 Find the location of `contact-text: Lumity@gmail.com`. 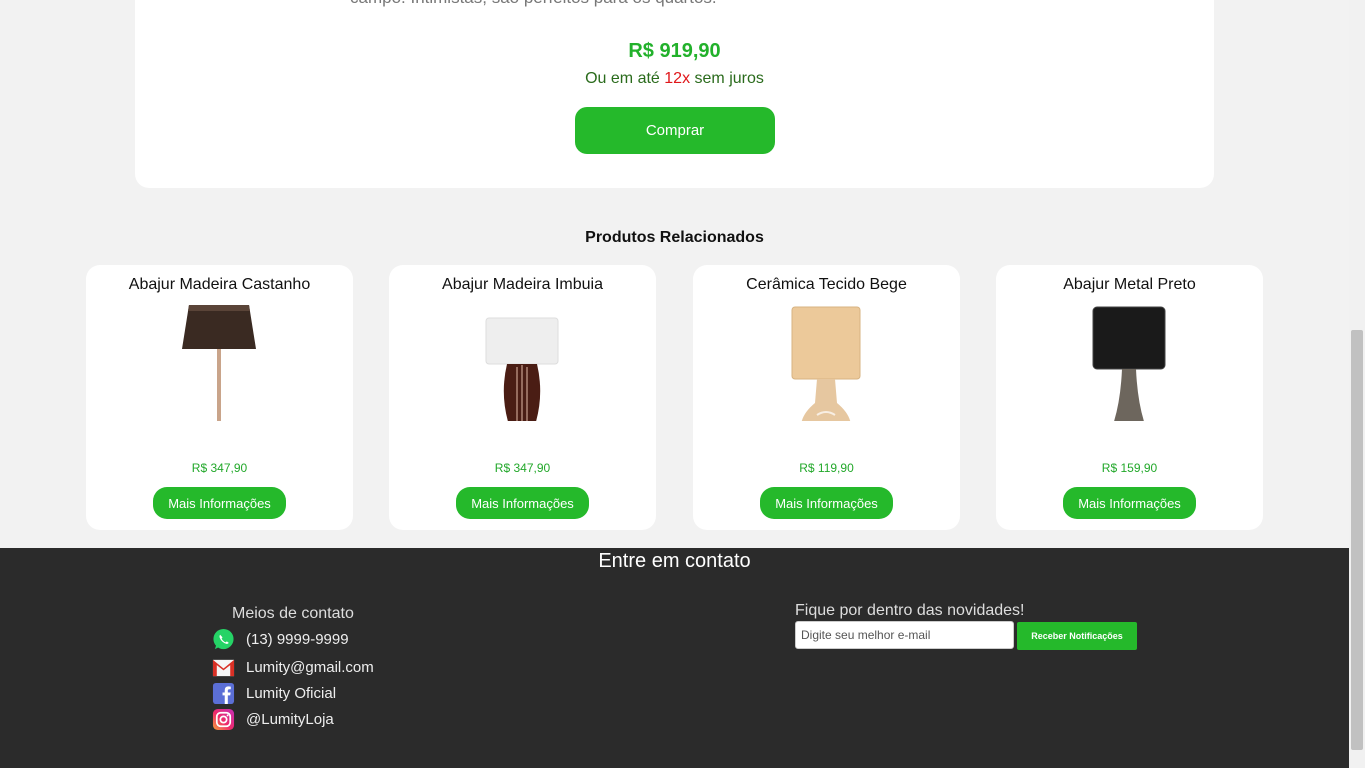

contact-text: Lumity@gmail.com is located at coordinates (310, 667).